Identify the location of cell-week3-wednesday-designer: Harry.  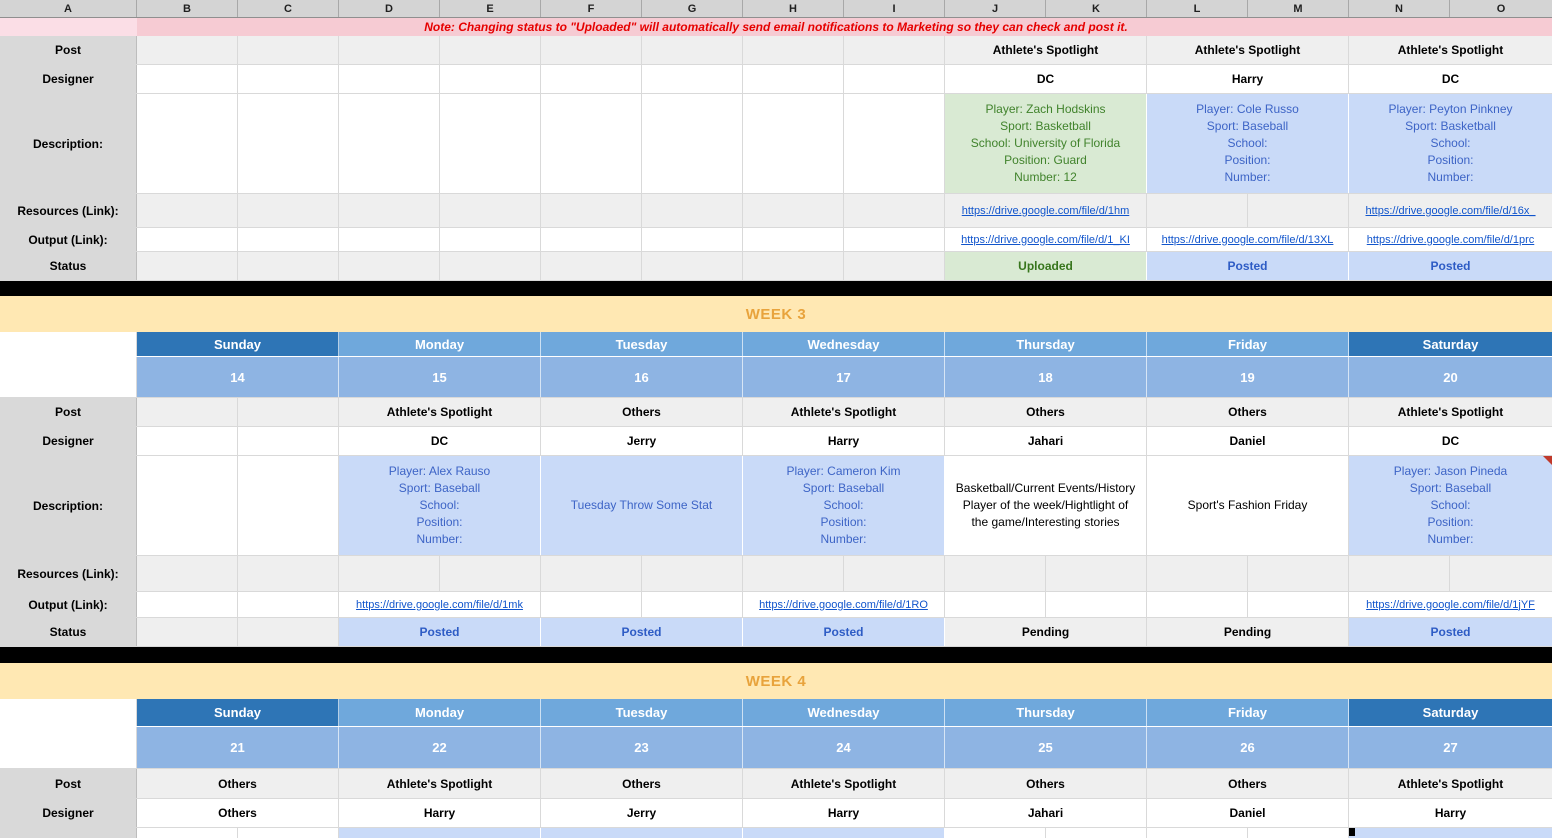
(844, 441).